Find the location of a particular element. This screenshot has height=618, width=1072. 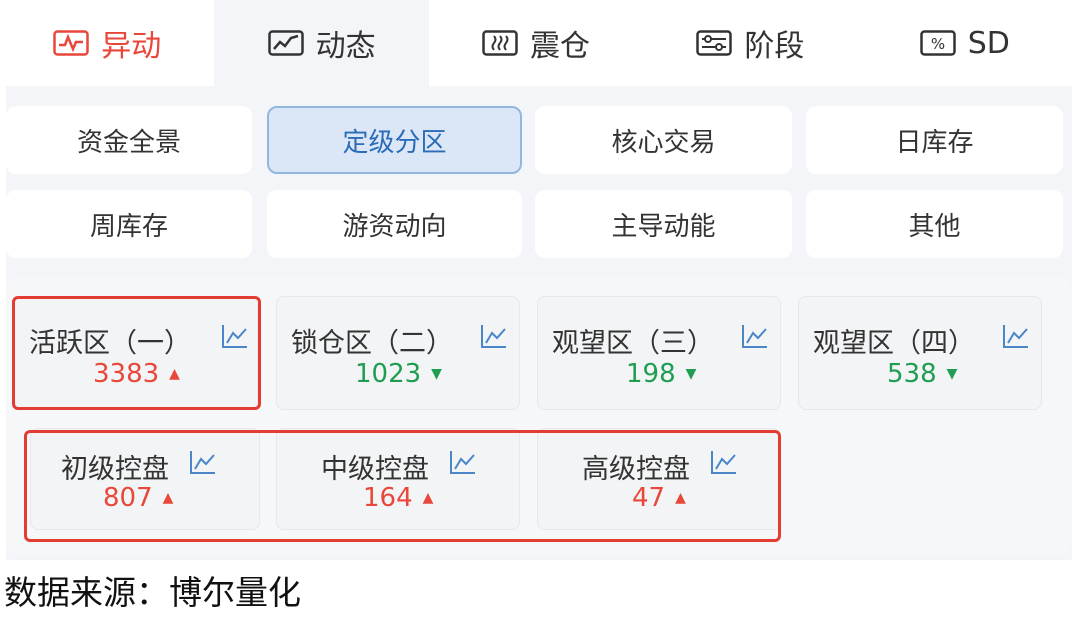

tab-label: SD is located at coordinates (988, 43).